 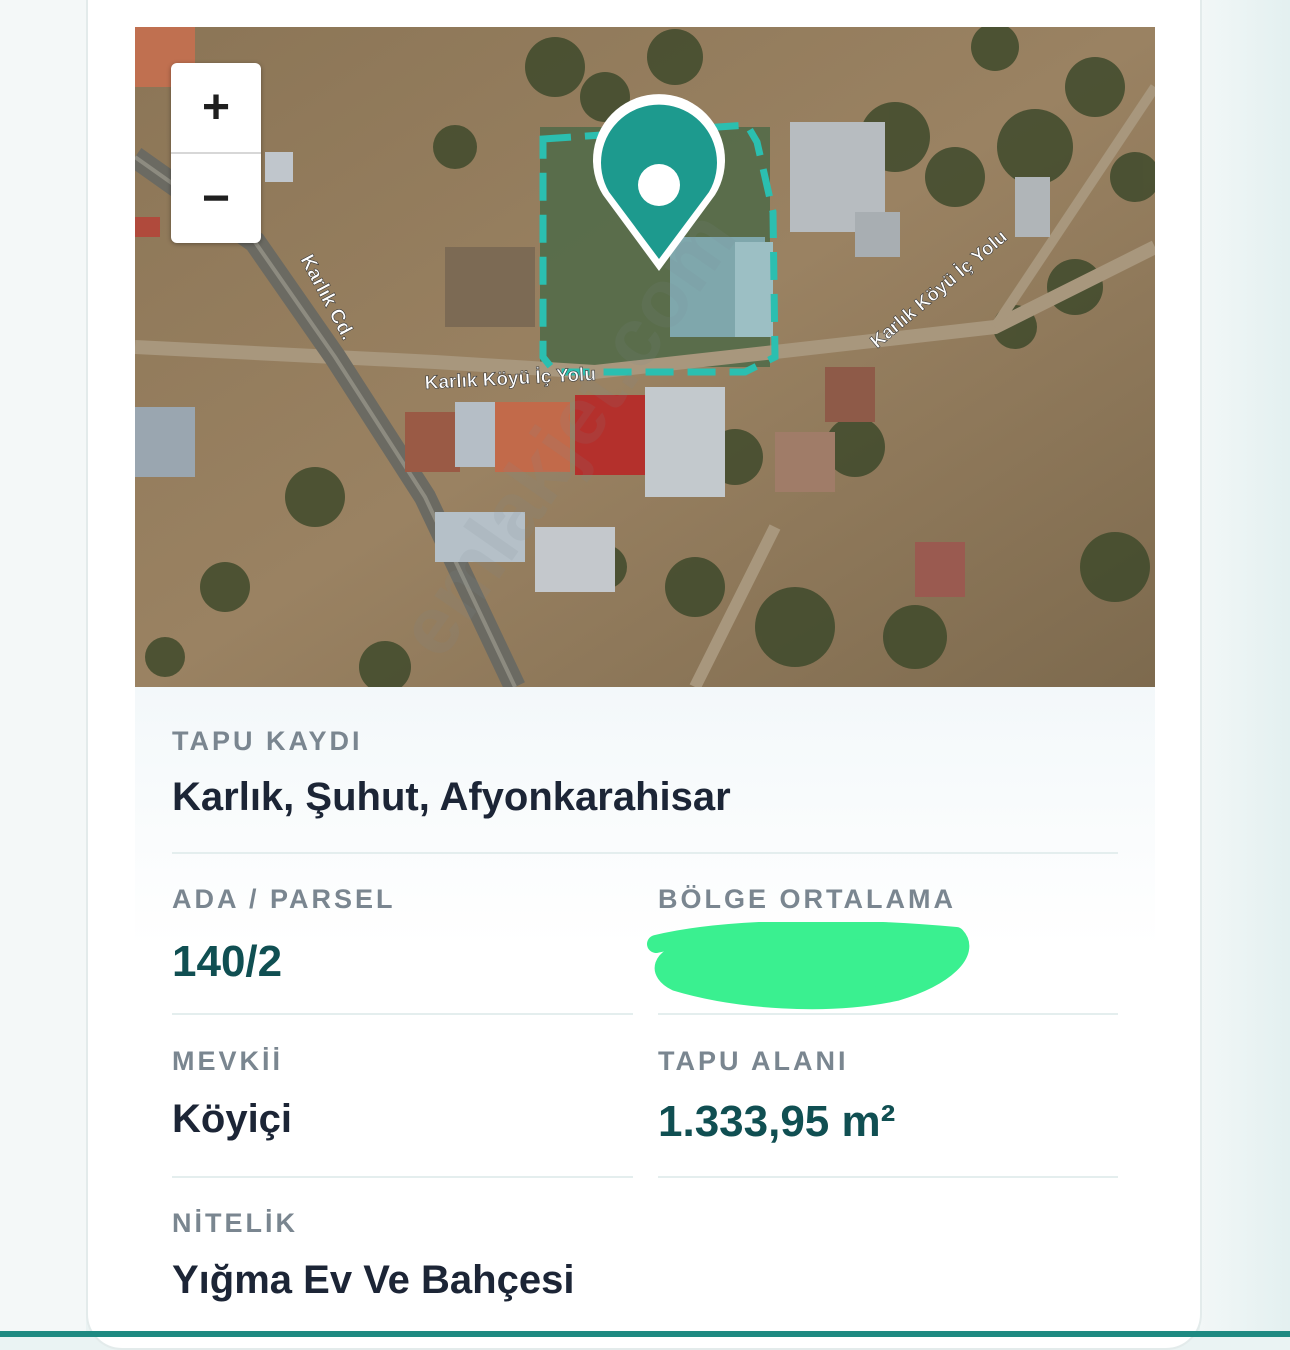 What do you see at coordinates (267, 741) in the screenshot?
I see `tapu-kaydi-label: TAPU KAYDI` at bounding box center [267, 741].